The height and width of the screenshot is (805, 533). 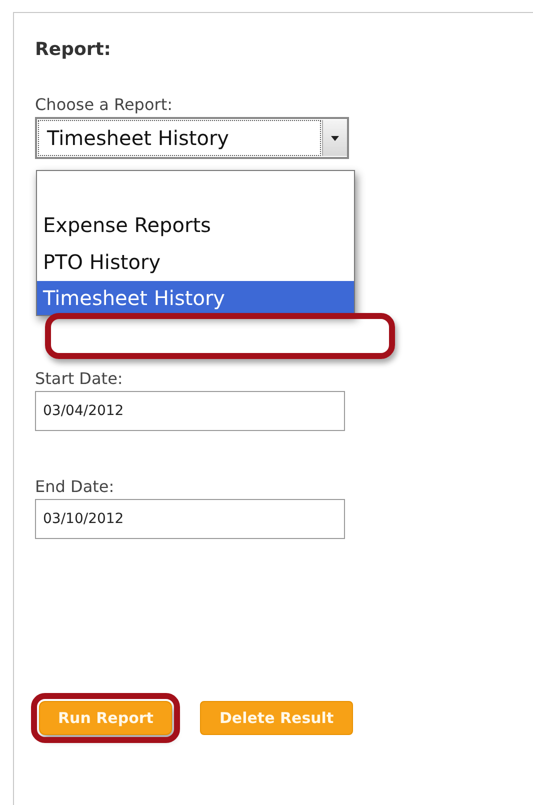 What do you see at coordinates (74, 487) in the screenshot?
I see `field-label: End Date:` at bounding box center [74, 487].